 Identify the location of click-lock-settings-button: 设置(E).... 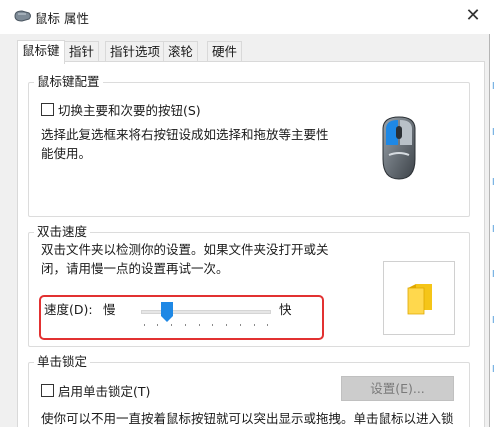
(397, 388).